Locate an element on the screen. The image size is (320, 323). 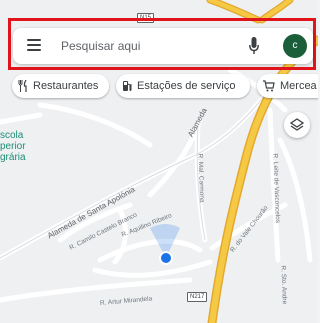
road-shield: N217 is located at coordinates (197, 297).